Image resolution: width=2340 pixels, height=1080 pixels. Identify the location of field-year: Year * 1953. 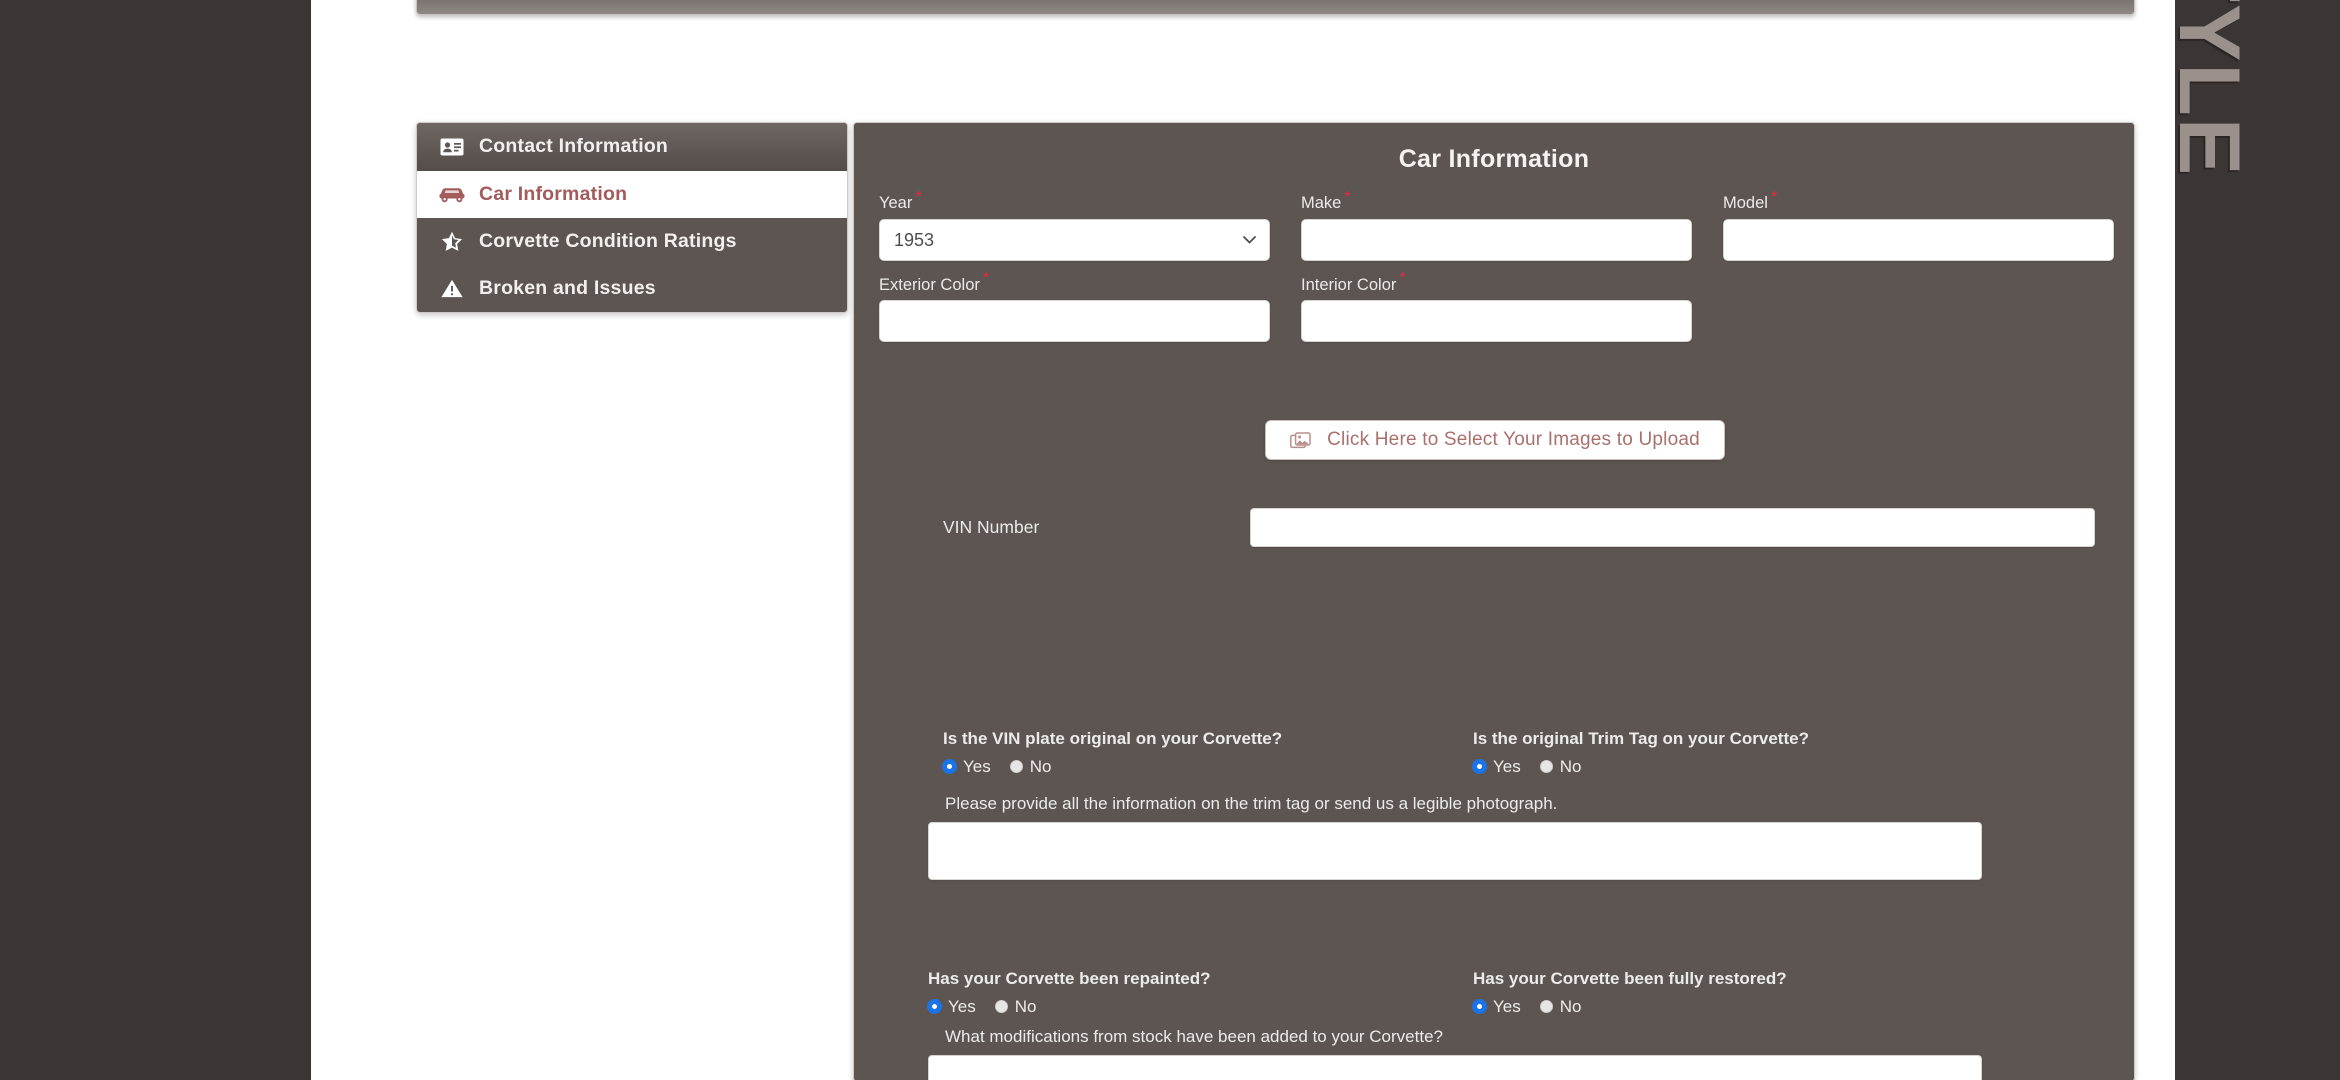
(1074, 225).